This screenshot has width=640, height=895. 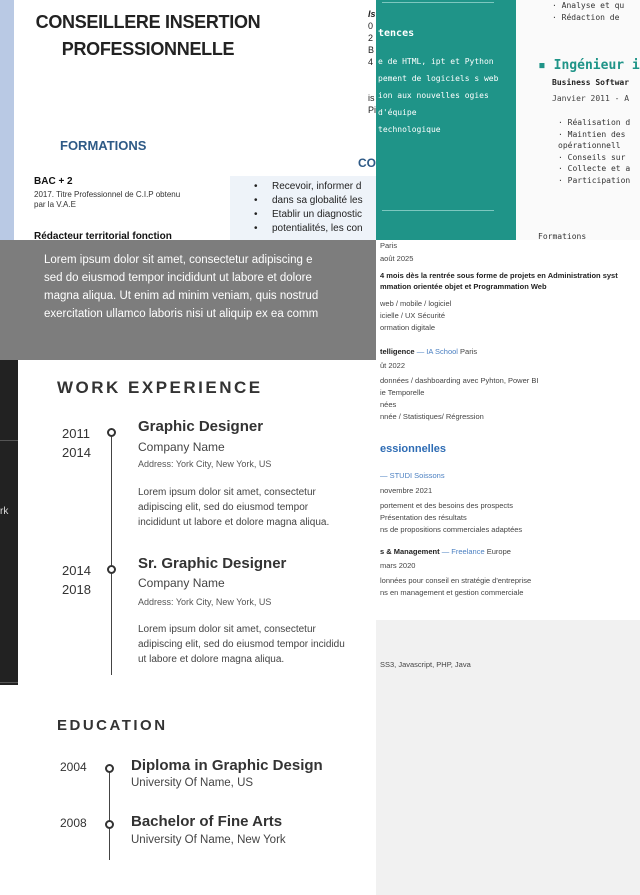 I want to click on task-item: · Réalisation d, so click(x=594, y=122).